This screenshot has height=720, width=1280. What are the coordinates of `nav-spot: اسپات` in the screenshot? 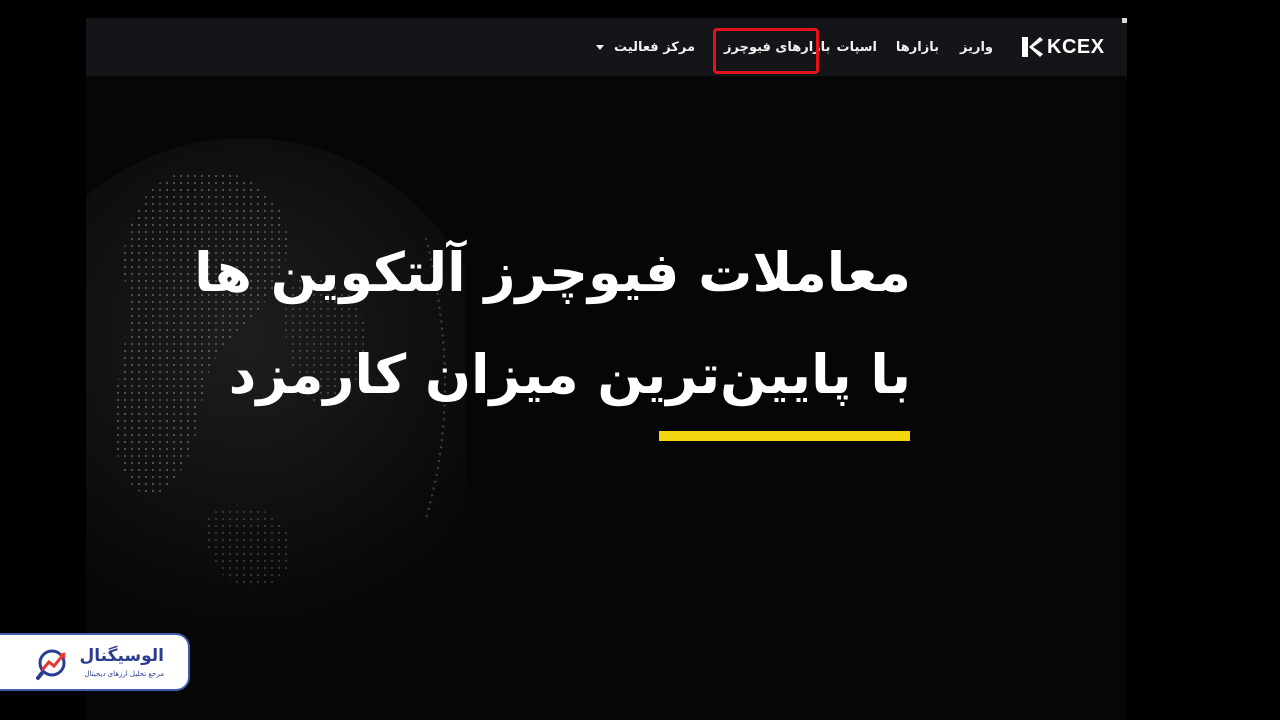 It's located at (857, 48).